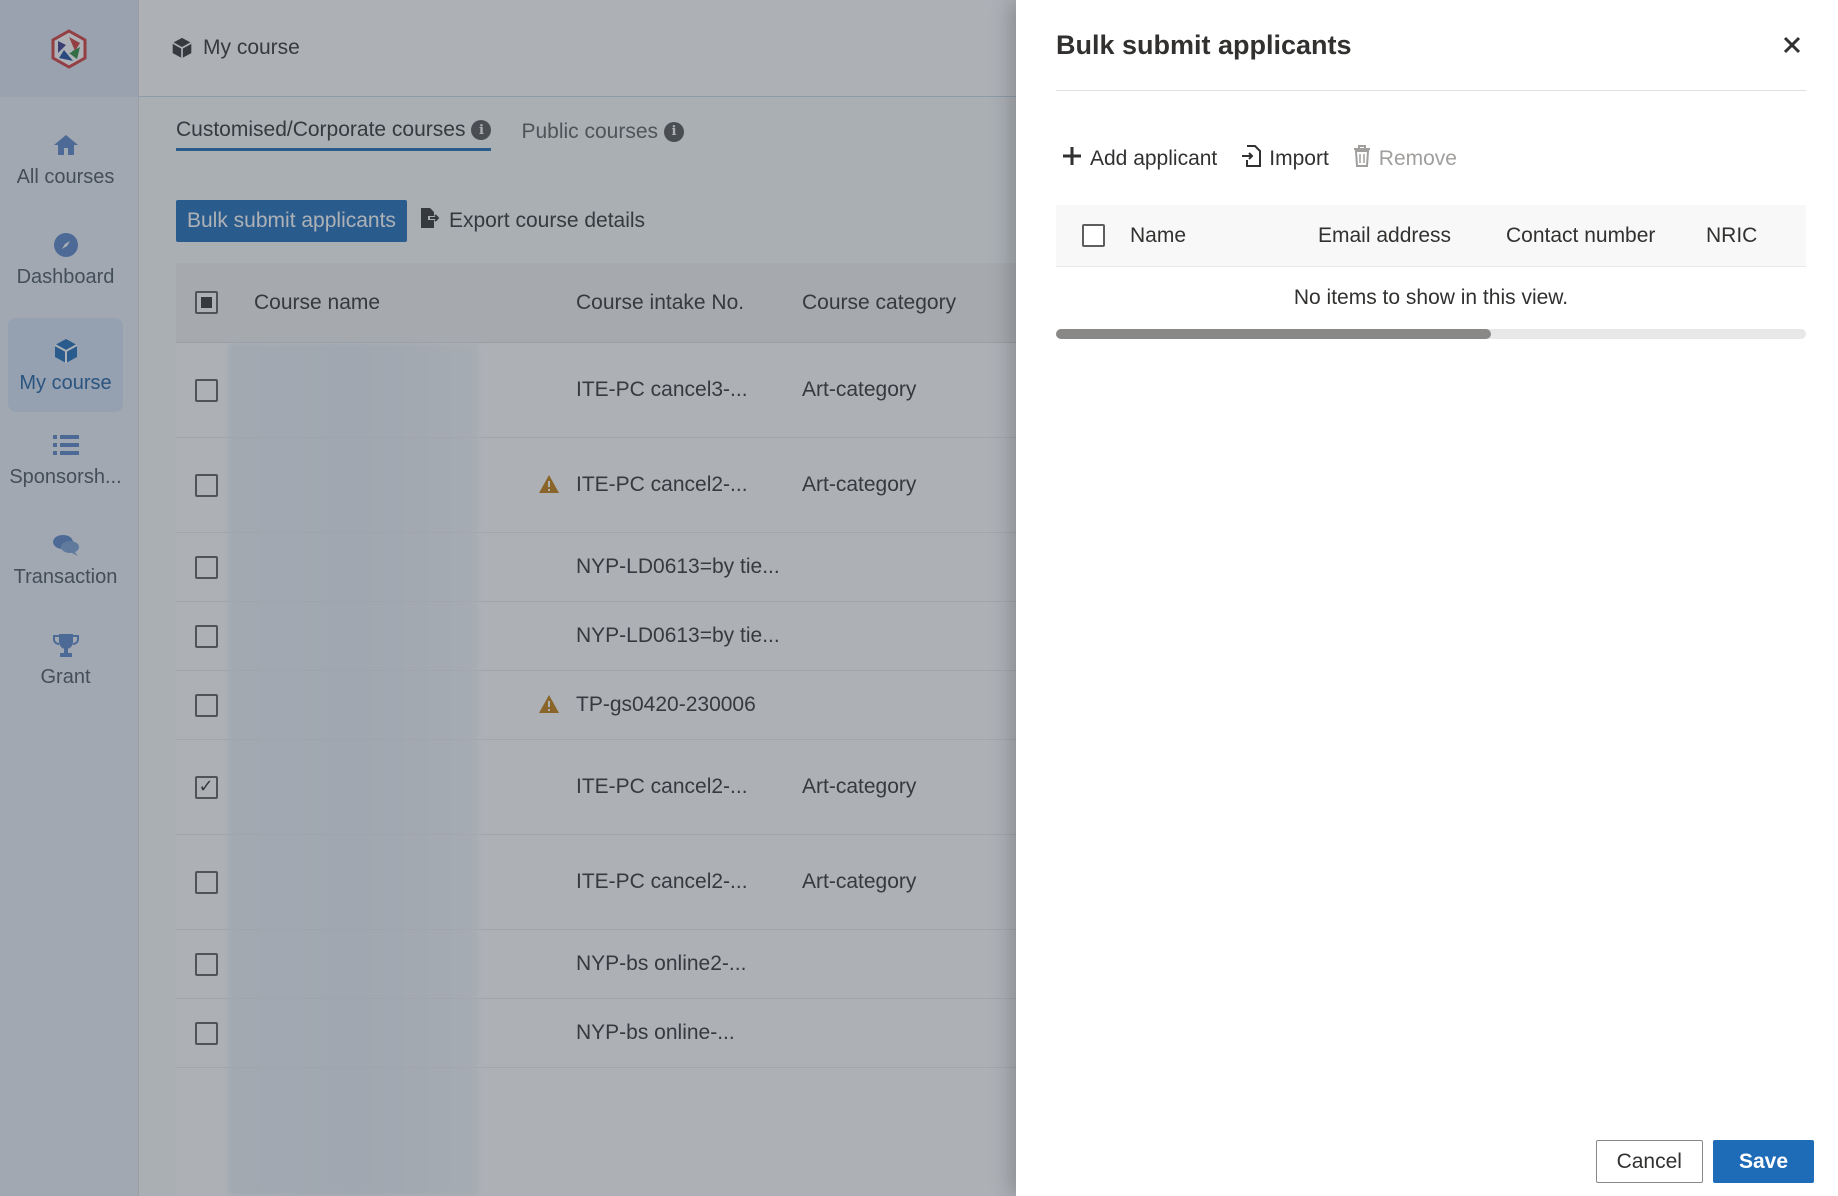 The width and height of the screenshot is (1838, 1196). What do you see at coordinates (1412, 236) in the screenshot?
I see `column-header-email: Email address` at bounding box center [1412, 236].